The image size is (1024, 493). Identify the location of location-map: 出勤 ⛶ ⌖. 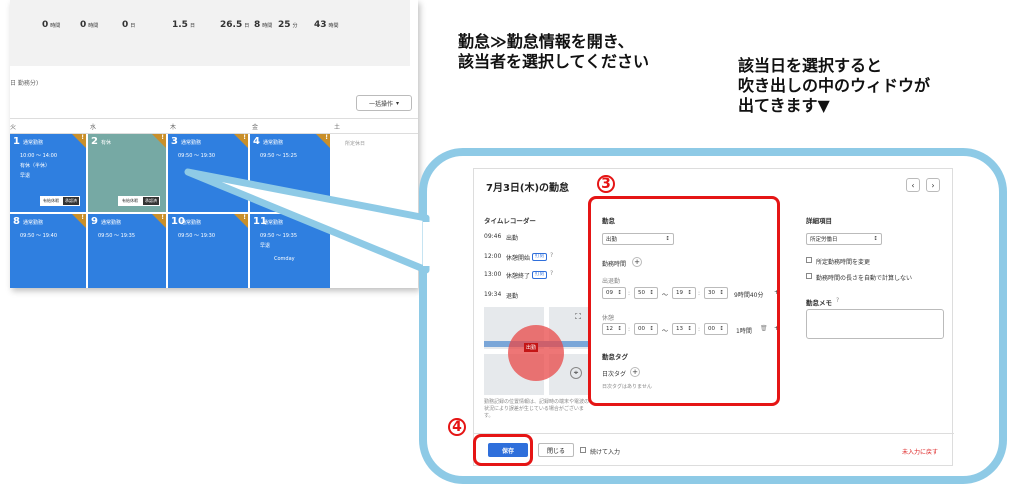
(536, 351).